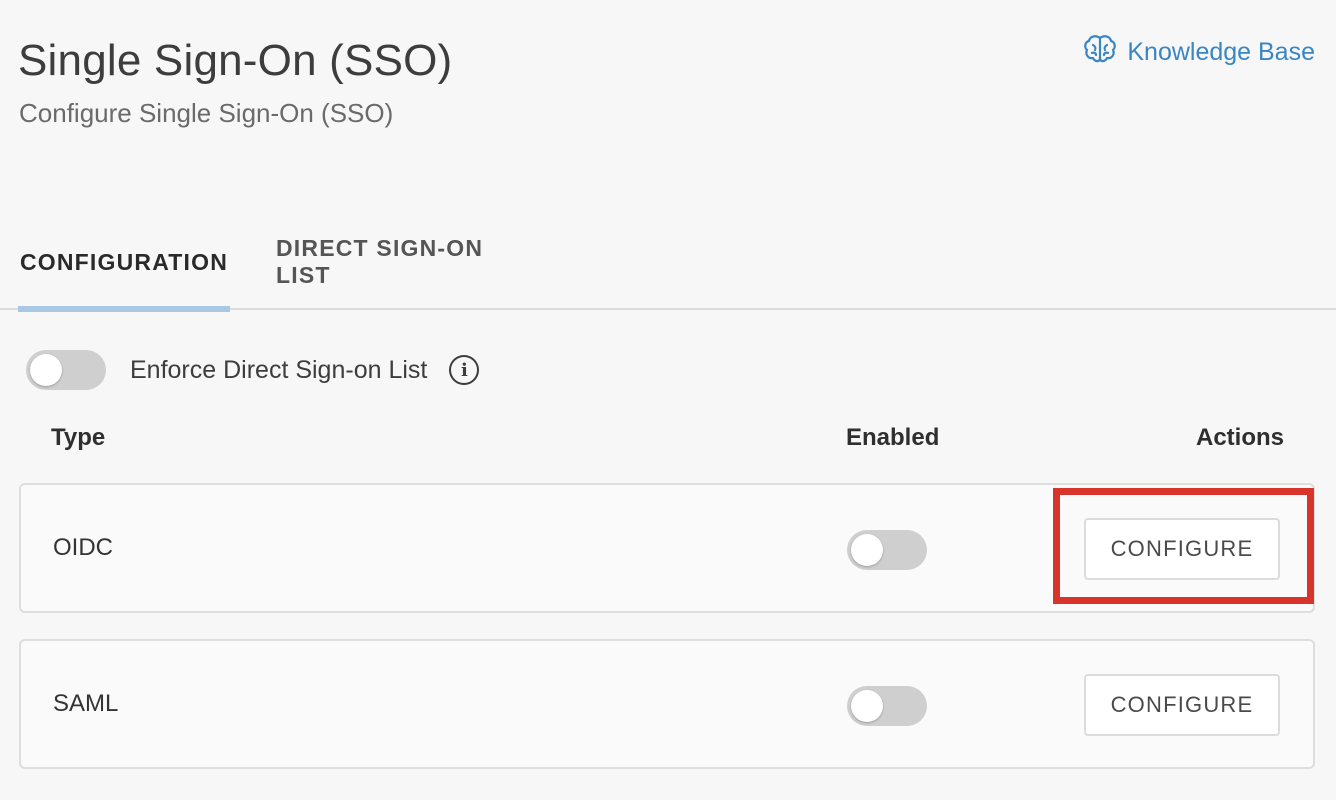 The image size is (1336, 800). I want to click on tab-direct-sign-on-list: DIRECT SIGN-ON LIST, so click(408, 272).